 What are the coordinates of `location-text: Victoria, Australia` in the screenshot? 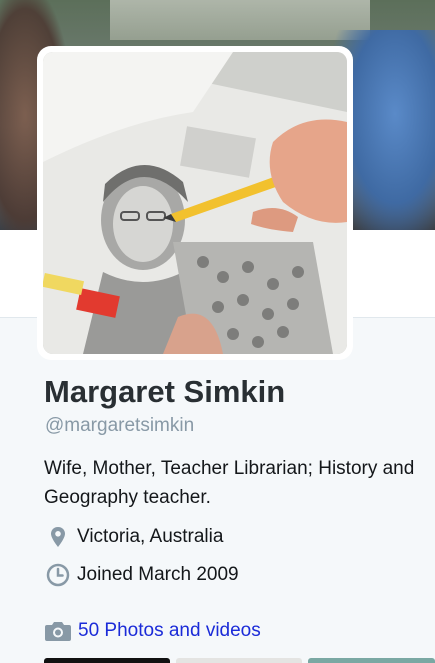 It's located at (150, 536).